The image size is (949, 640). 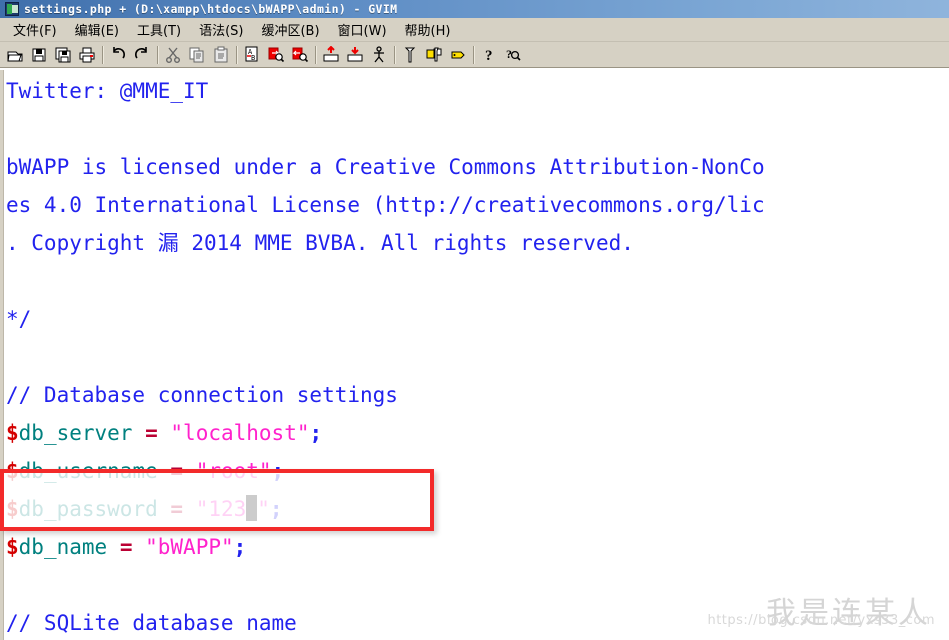 I want to click on redo-icon, so click(x=142, y=55).